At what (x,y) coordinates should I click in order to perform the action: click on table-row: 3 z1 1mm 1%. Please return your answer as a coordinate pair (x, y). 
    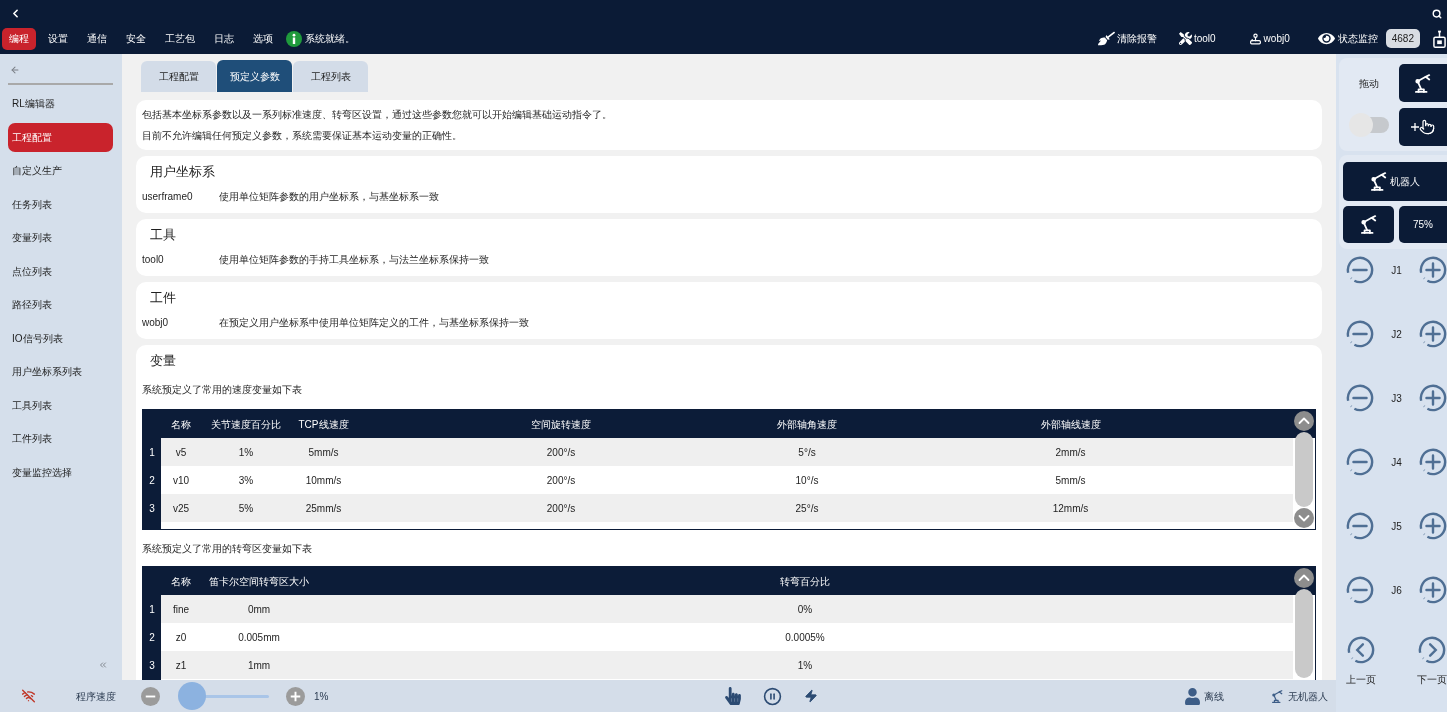
    Looking at the image, I should click on (718, 665).